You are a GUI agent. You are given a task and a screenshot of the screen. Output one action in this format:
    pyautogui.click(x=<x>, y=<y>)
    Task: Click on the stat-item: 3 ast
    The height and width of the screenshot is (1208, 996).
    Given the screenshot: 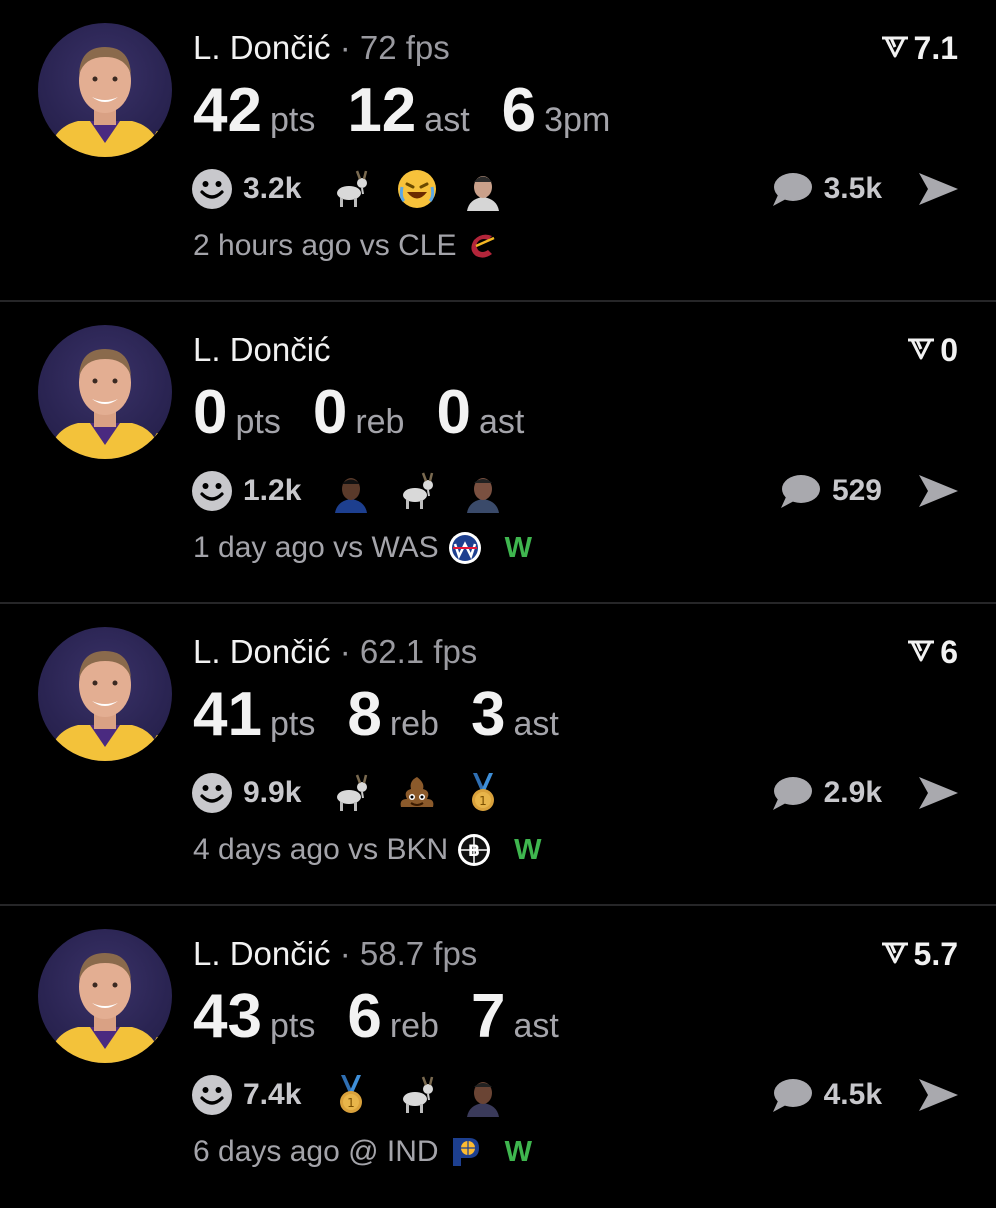 What is the action you would take?
    pyautogui.click(x=515, y=715)
    